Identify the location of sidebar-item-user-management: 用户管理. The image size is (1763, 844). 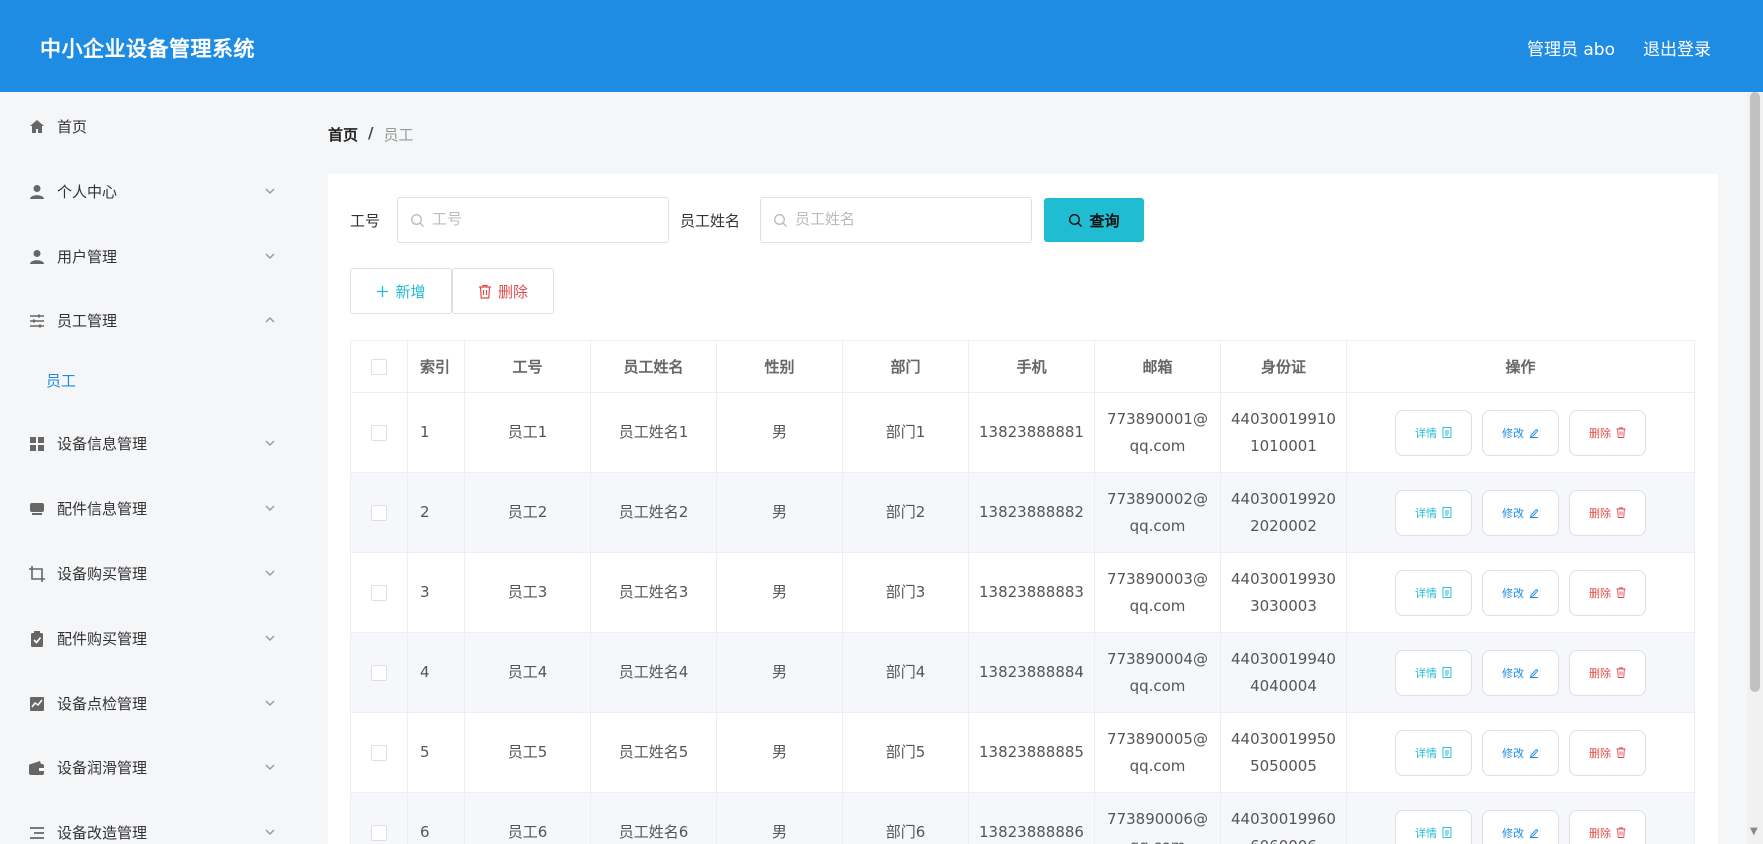
(150, 256).